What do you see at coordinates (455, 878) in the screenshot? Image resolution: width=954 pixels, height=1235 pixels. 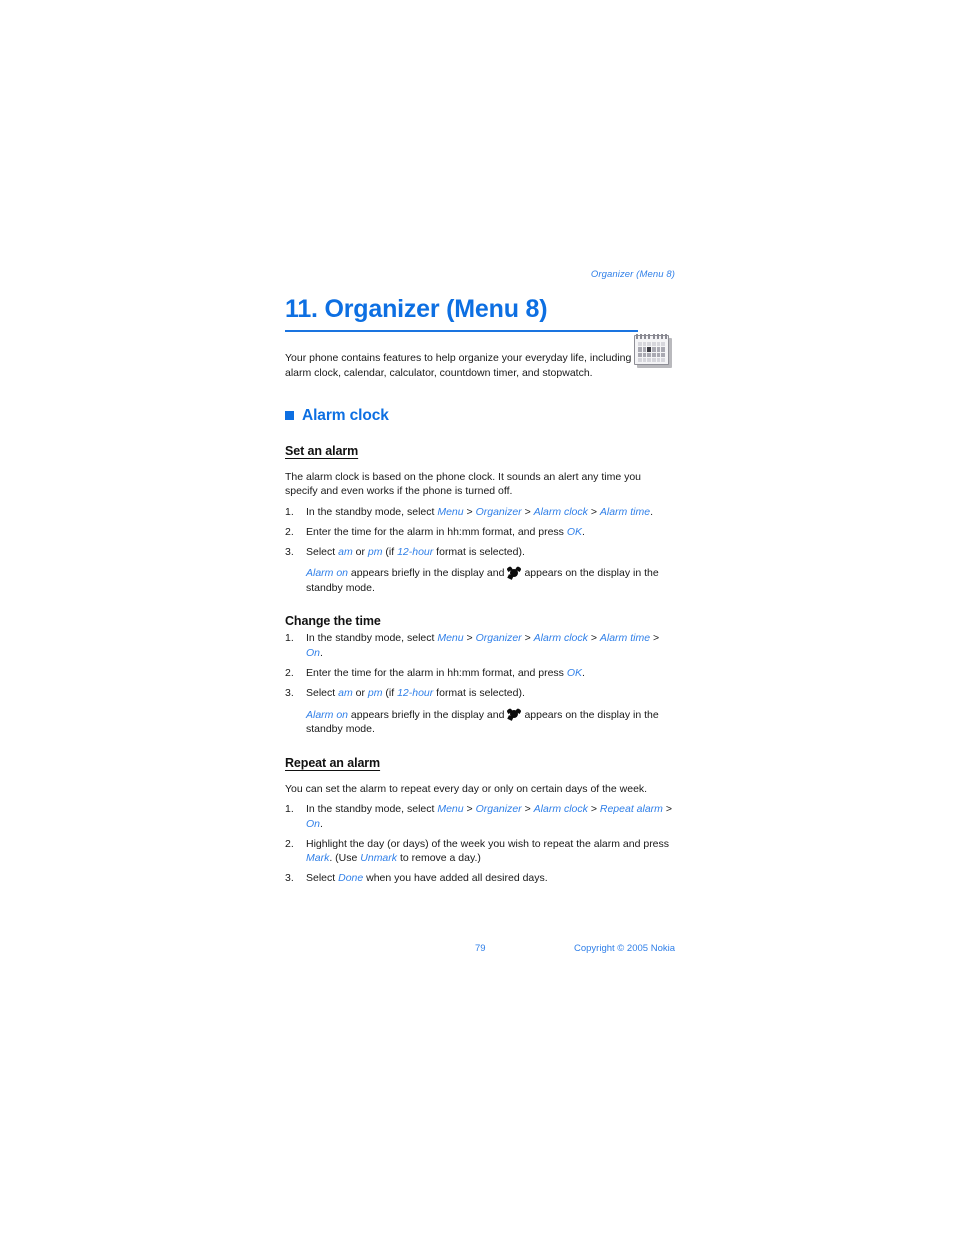 I see `step-text-tail: when you have added all desired days.` at bounding box center [455, 878].